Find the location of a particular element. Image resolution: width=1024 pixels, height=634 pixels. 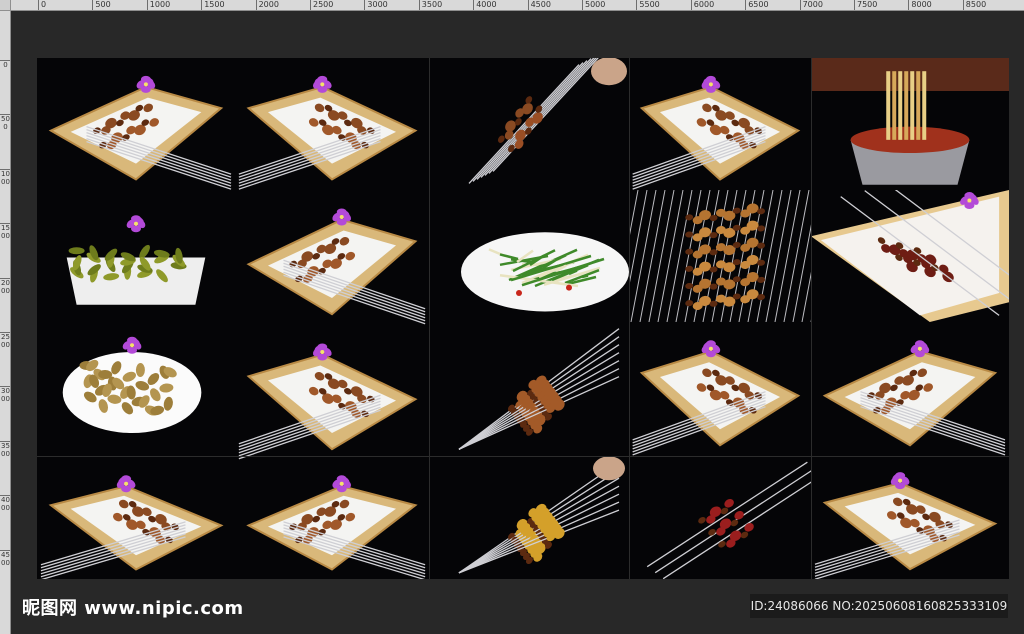

vertical-ruler: 0 500 1000 1500 2000 2500 3000 3500 4000 4500 is located at coordinates (5, 322).